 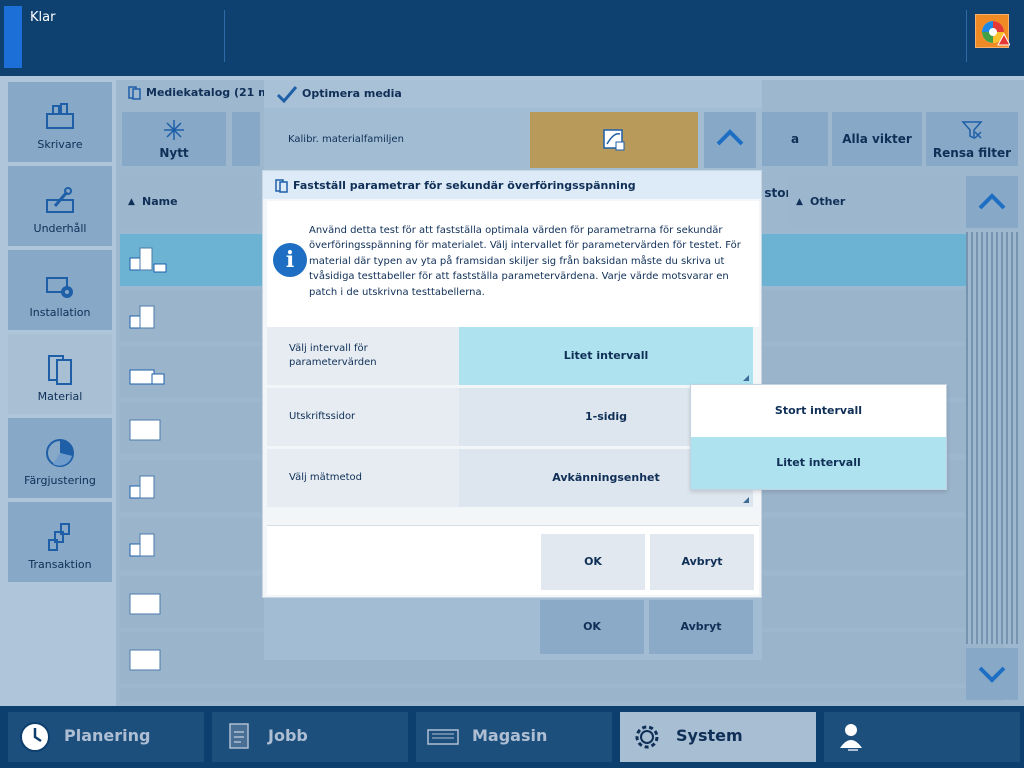 What do you see at coordinates (239, 736) in the screenshot?
I see `document-icon` at bounding box center [239, 736].